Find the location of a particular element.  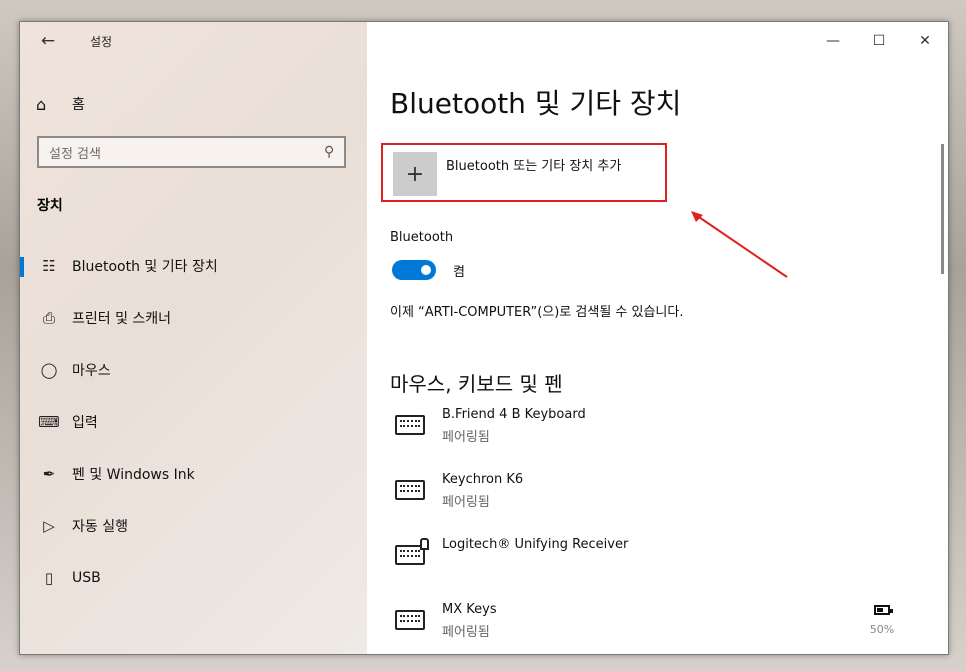

printer-icon: ⎙ is located at coordinates (48, 318).